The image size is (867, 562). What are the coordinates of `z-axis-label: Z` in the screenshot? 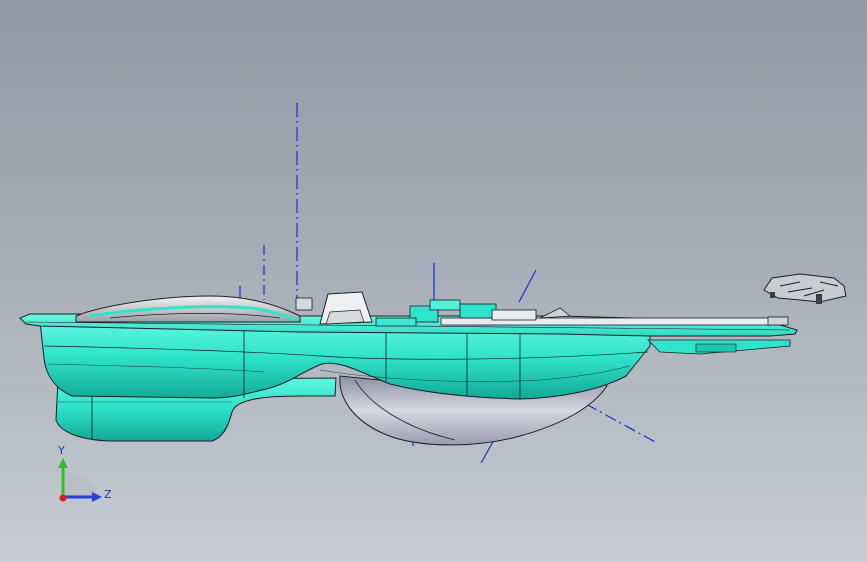 It's located at (108, 494).